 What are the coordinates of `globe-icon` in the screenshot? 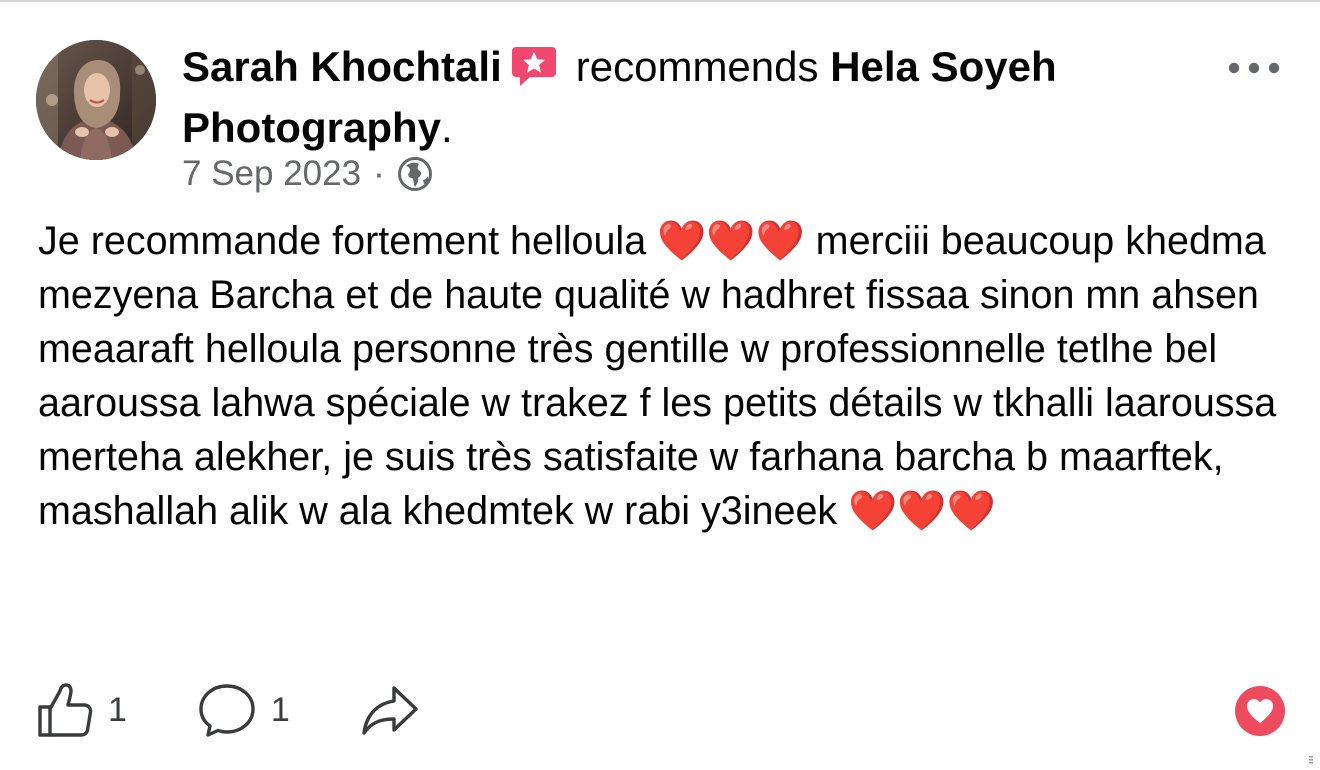 It's located at (415, 174).